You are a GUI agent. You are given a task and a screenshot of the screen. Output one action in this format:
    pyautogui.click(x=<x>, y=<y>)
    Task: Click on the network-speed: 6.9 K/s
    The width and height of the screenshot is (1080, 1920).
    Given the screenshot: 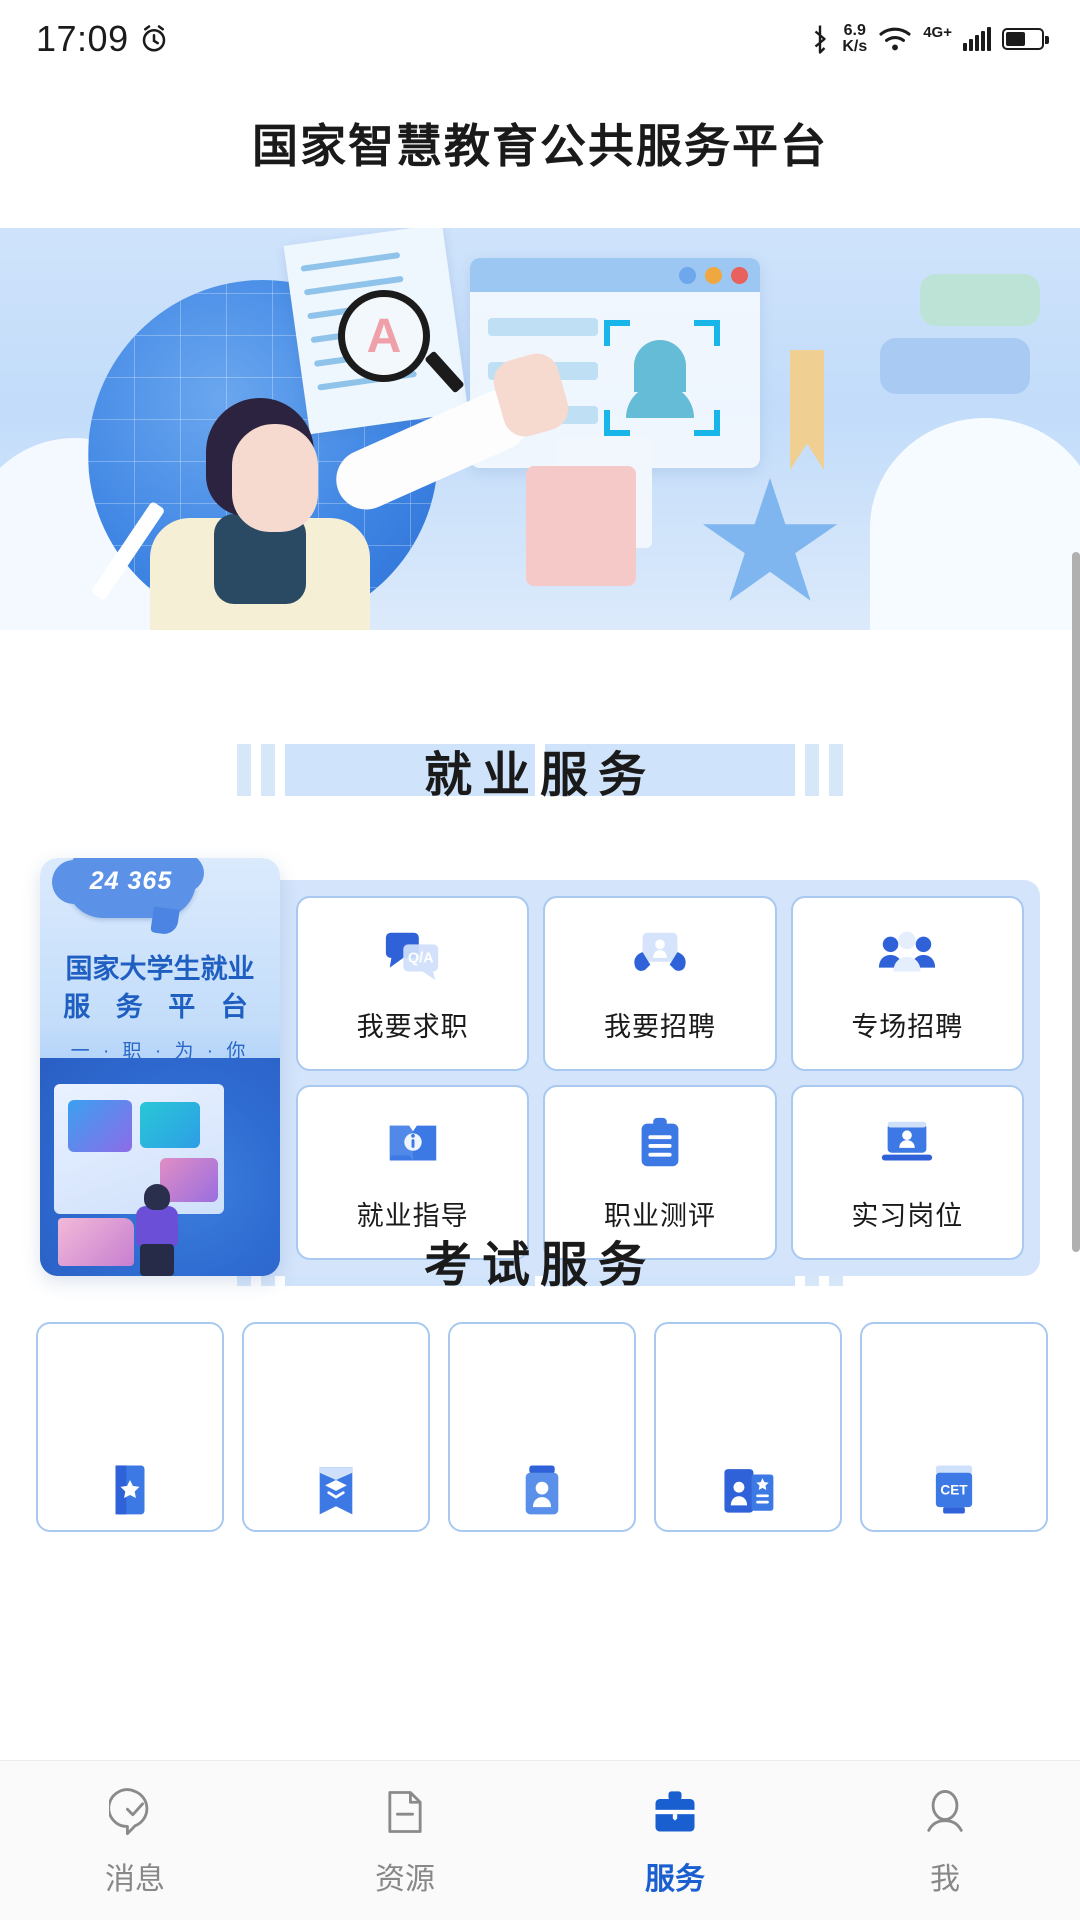 What is the action you would take?
    pyautogui.click(x=854, y=39)
    